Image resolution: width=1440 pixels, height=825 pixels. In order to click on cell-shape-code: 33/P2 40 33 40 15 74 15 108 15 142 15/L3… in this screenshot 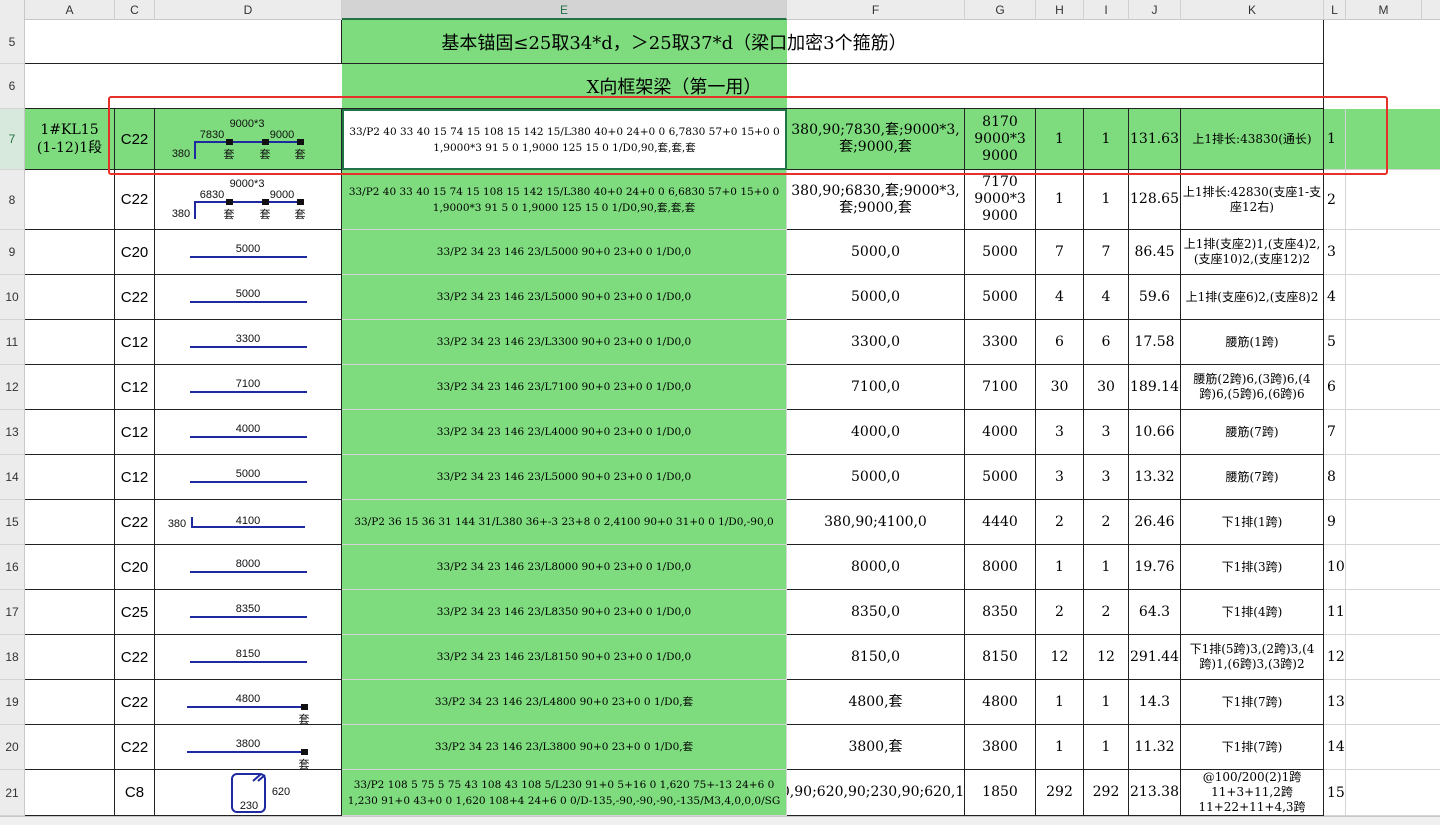, I will do `click(564, 200)`.